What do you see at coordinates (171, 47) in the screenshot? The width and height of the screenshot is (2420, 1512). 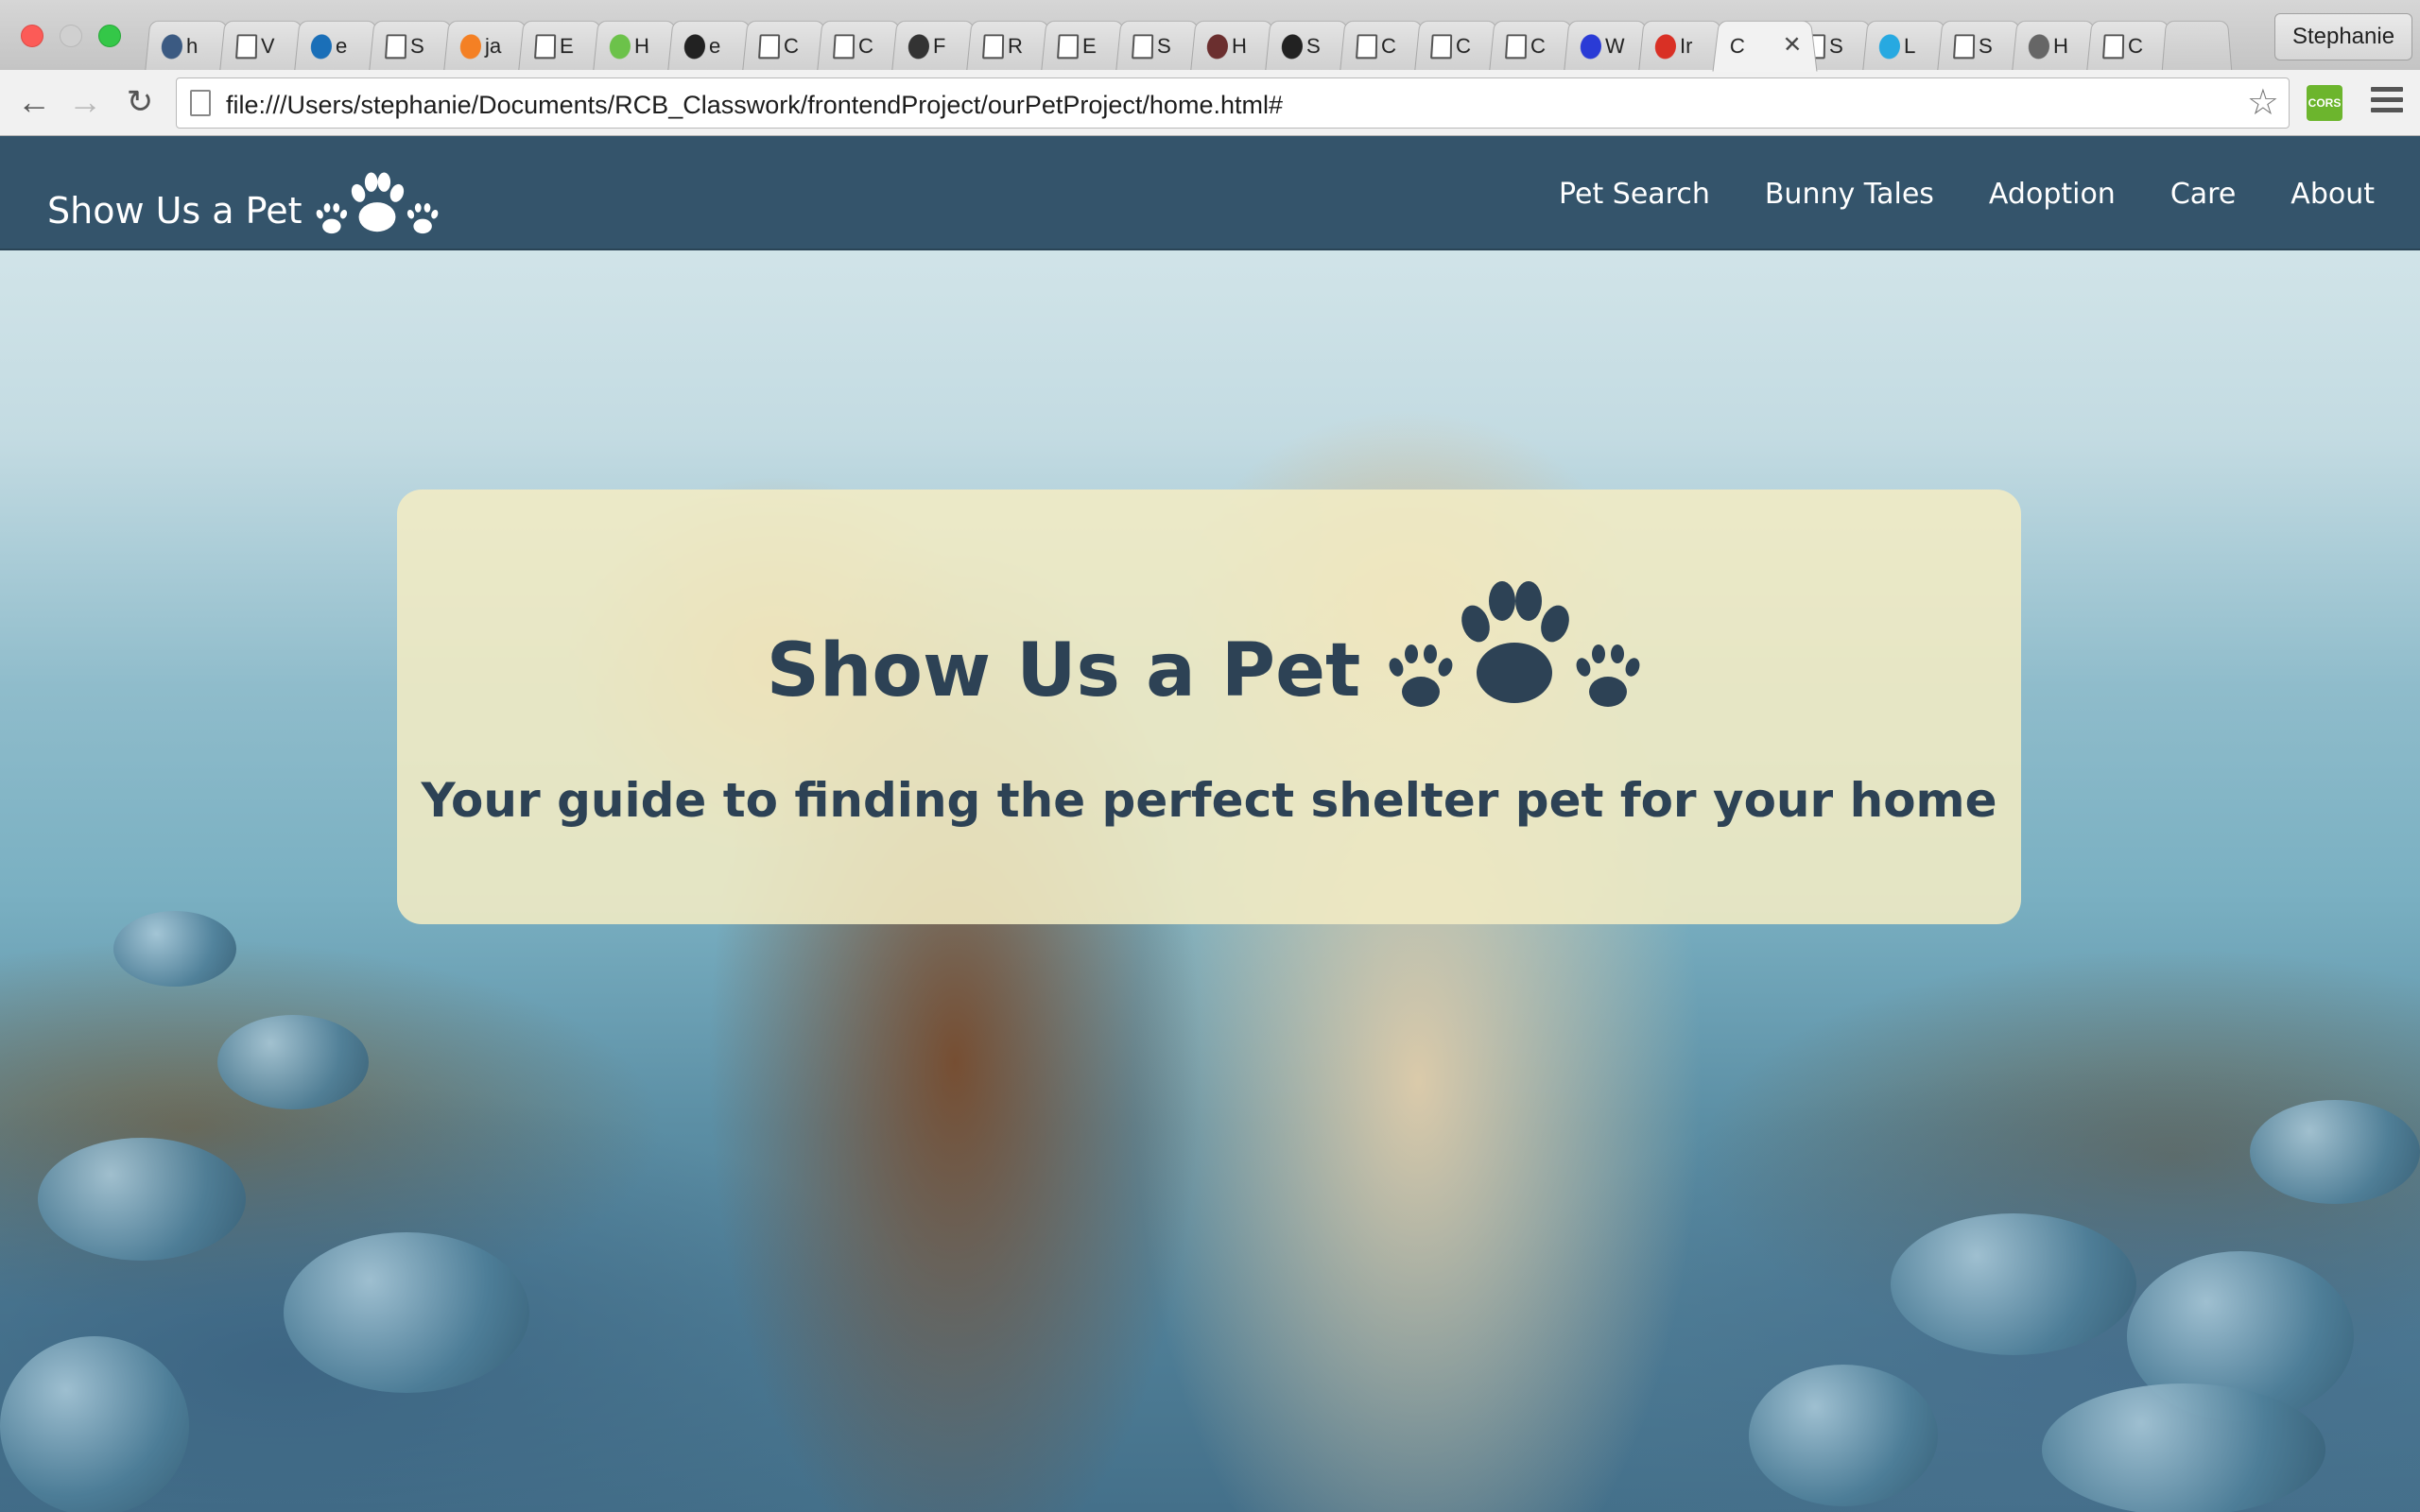 I see `ph-icon` at bounding box center [171, 47].